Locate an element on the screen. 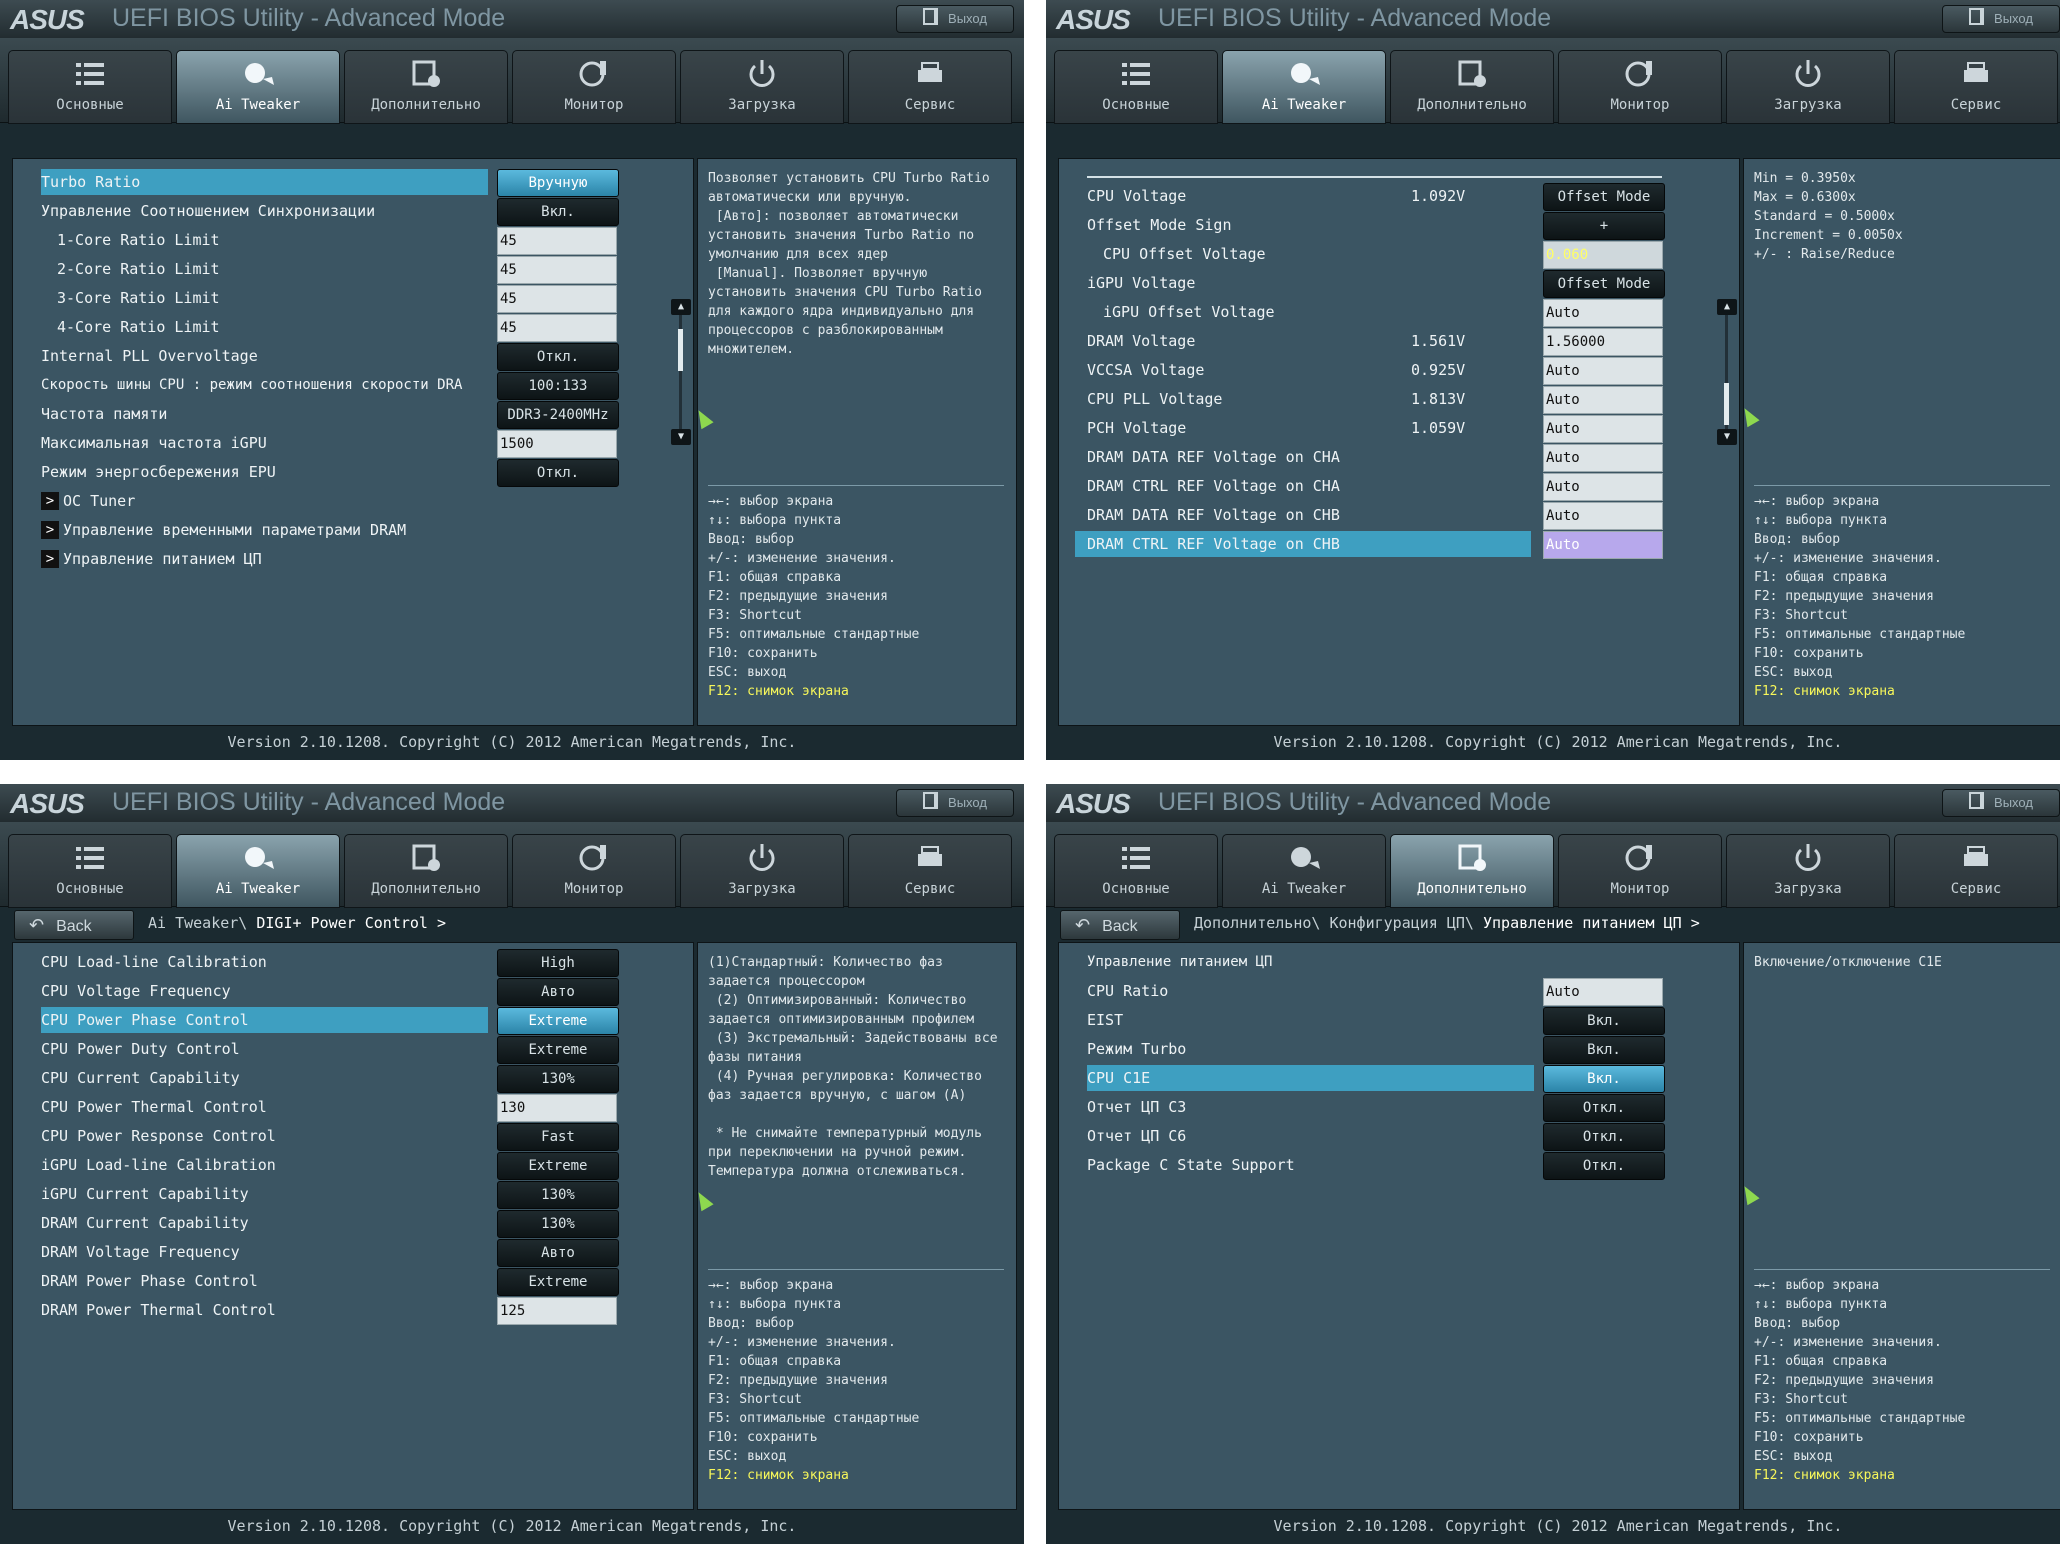 The image size is (2060, 1552). setting-row: Отчет ЦП C6 is located at coordinates (1302, 1136).